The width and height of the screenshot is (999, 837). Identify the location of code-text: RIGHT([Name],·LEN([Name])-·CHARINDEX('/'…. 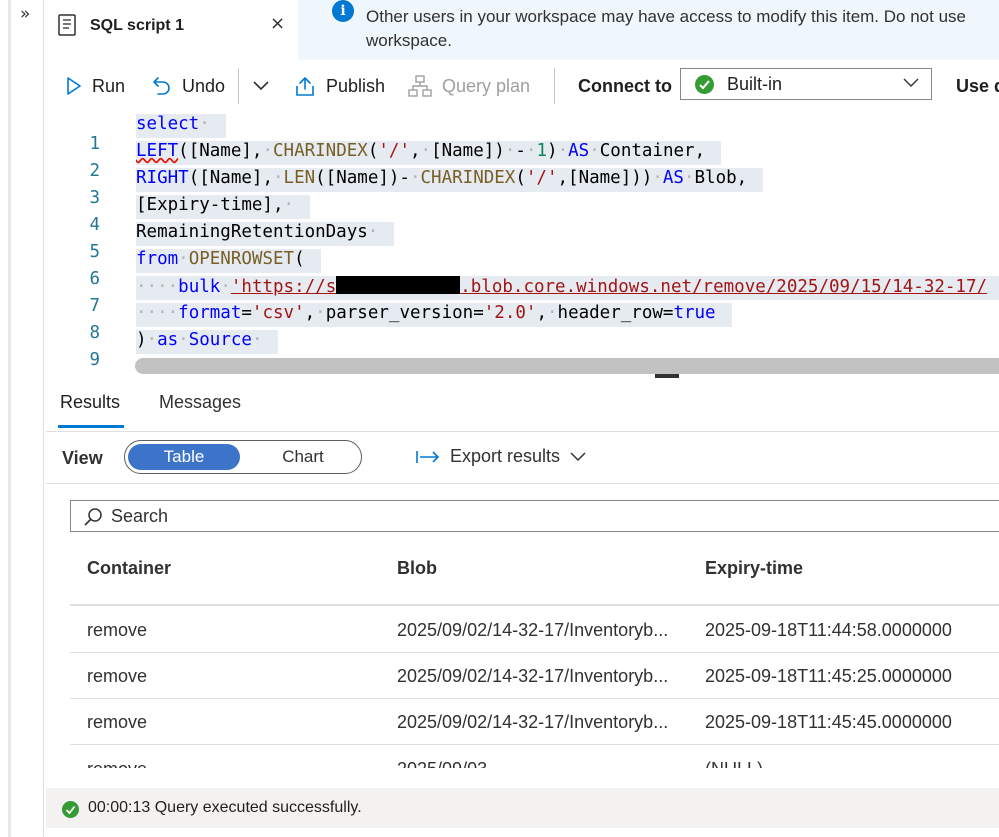
(450, 180).